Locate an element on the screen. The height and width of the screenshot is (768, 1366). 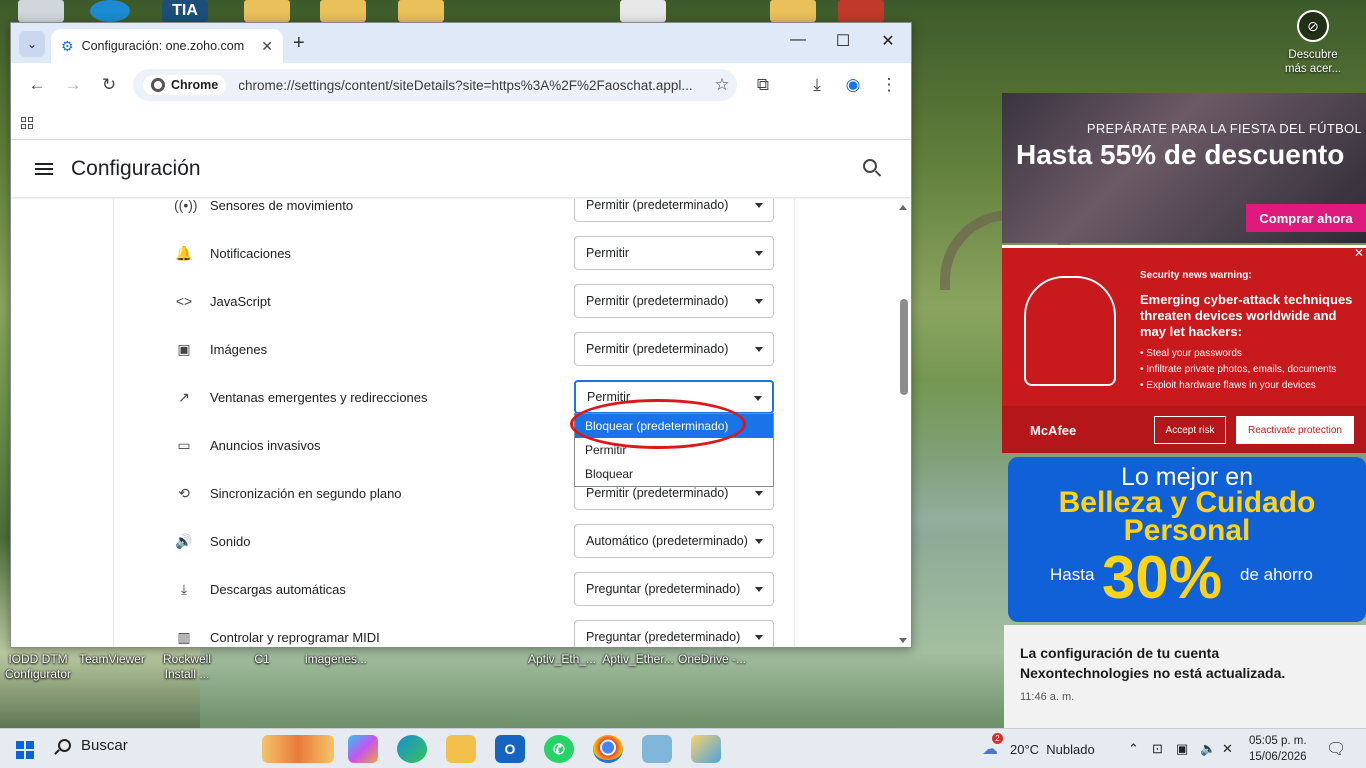
taskbar-clock: 05:05 p. m. 15/06/2026 is located at coordinates (1278, 749).